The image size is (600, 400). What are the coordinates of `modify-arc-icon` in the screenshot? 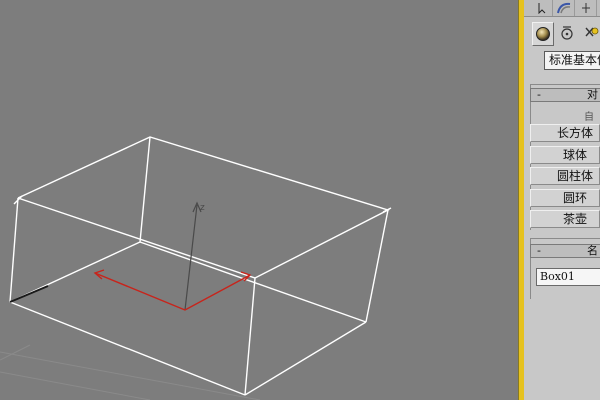 It's located at (564, 8).